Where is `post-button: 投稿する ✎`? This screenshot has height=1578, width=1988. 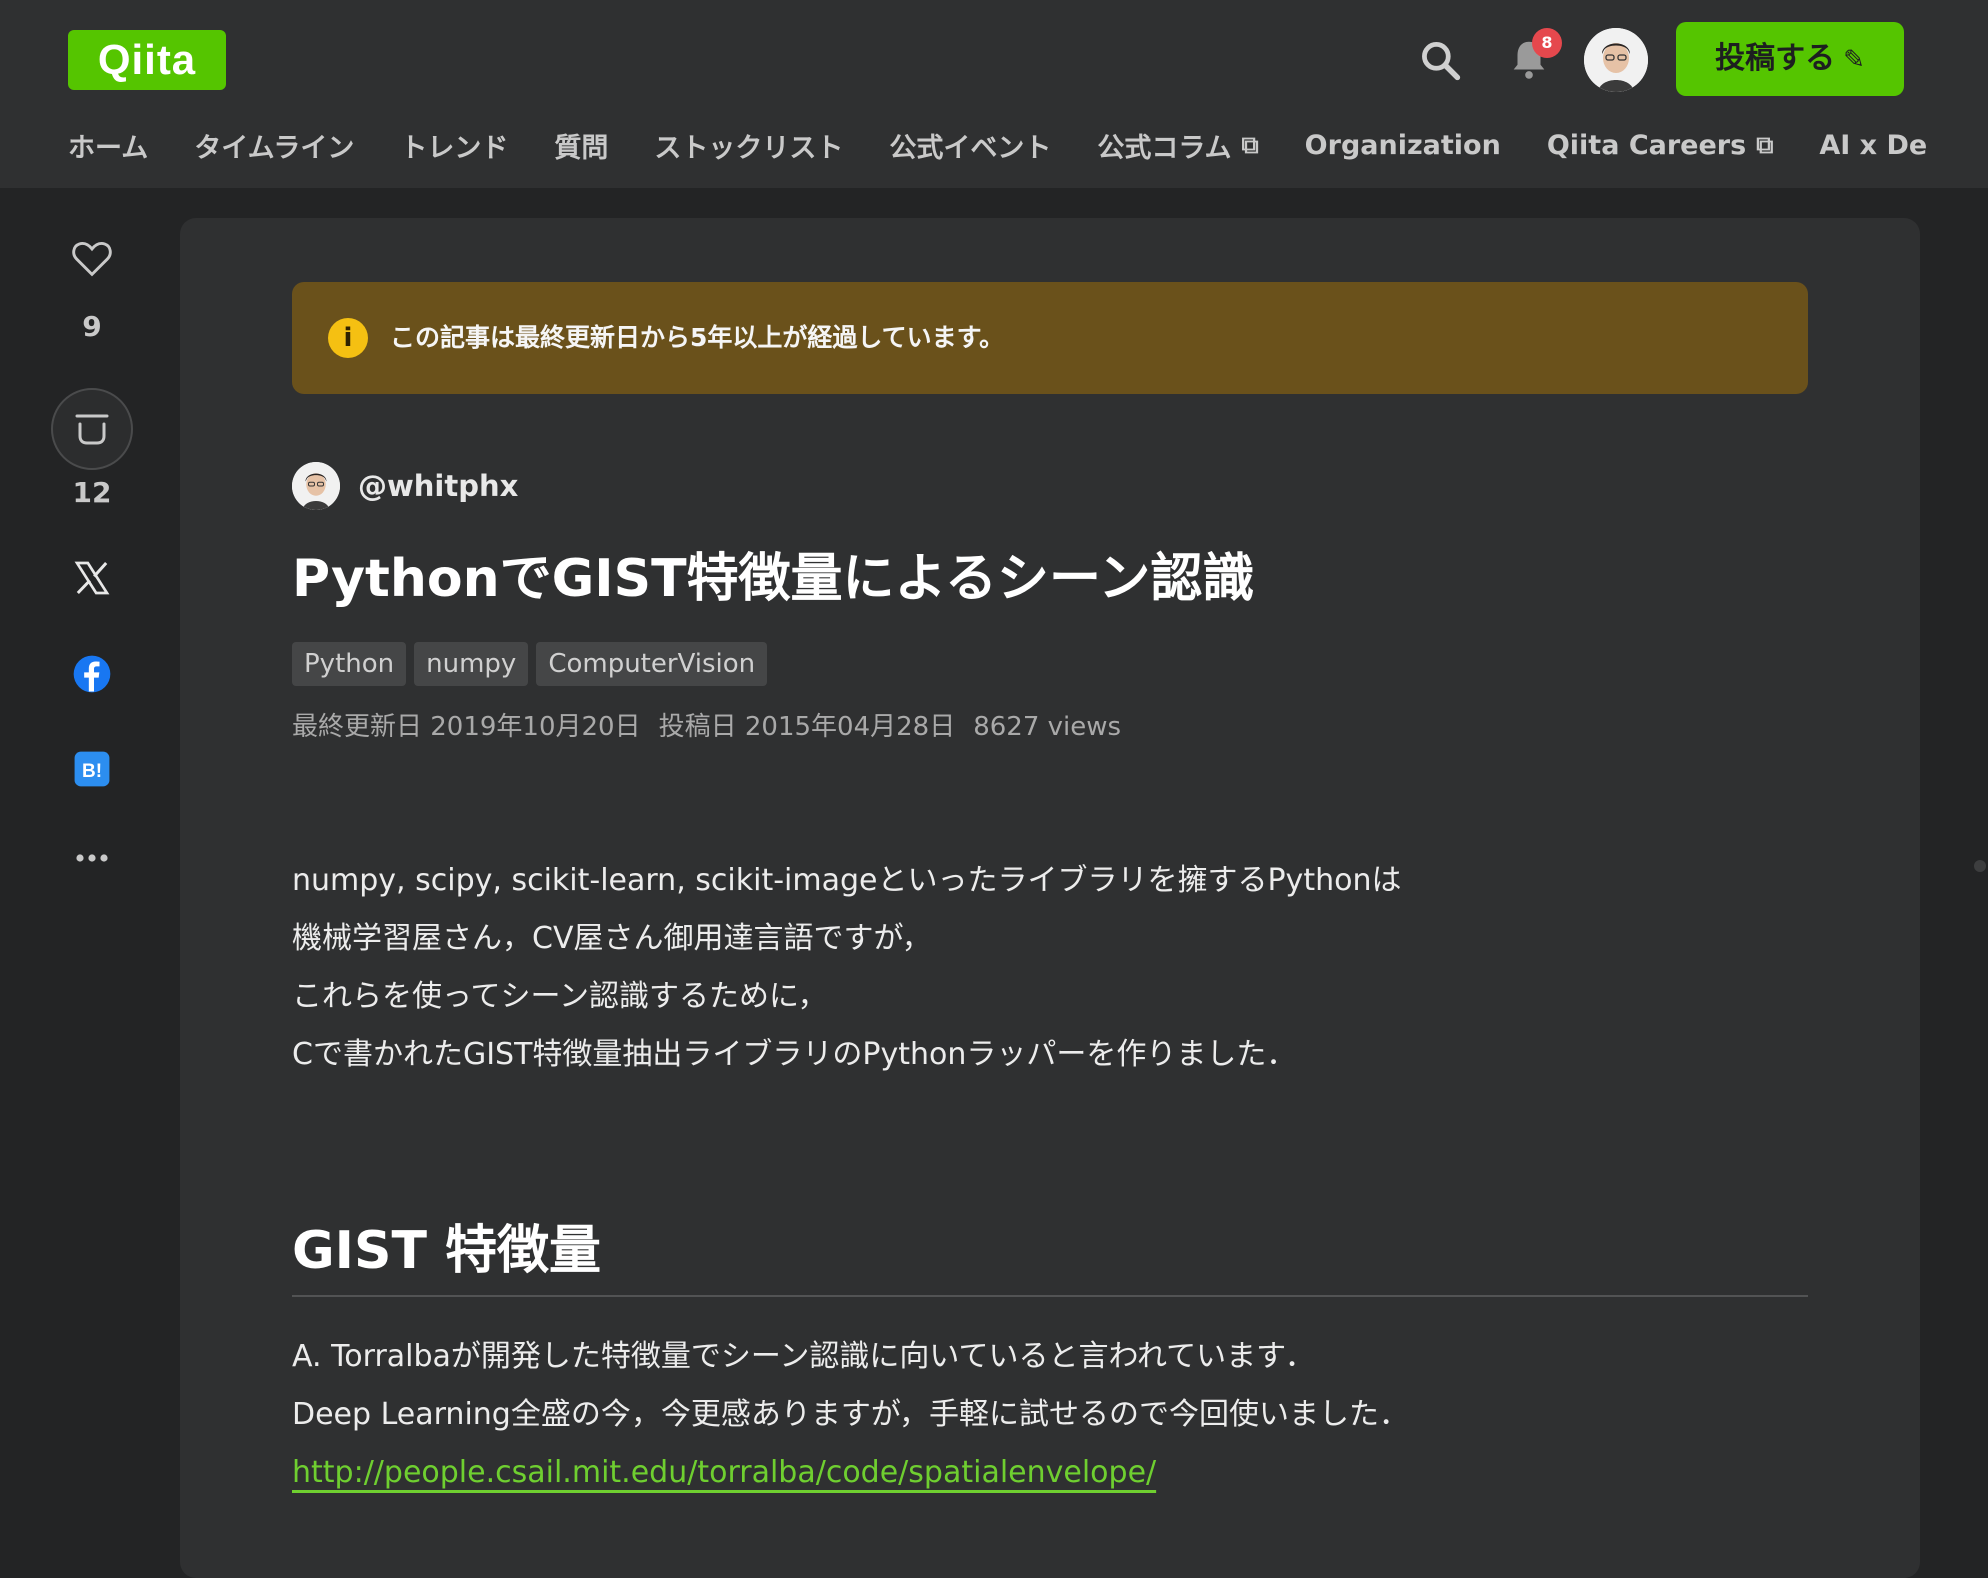 post-button: 投稿する ✎ is located at coordinates (1790, 59).